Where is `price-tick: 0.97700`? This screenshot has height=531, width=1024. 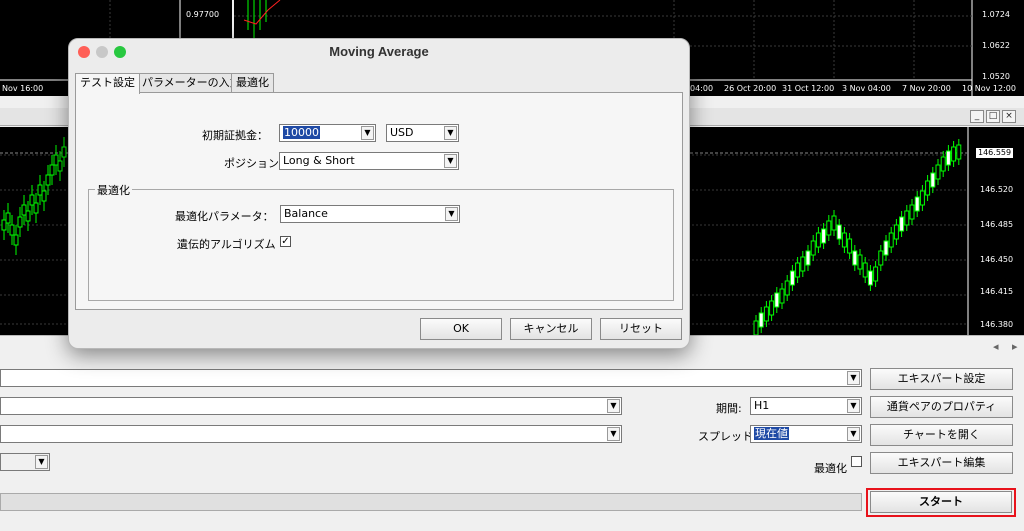 price-tick: 0.97700 is located at coordinates (203, 14).